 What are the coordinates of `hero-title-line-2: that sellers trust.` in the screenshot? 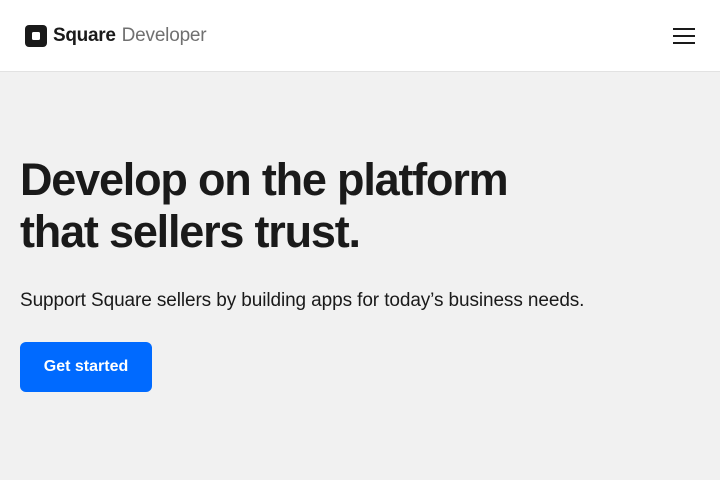 It's located at (190, 231).